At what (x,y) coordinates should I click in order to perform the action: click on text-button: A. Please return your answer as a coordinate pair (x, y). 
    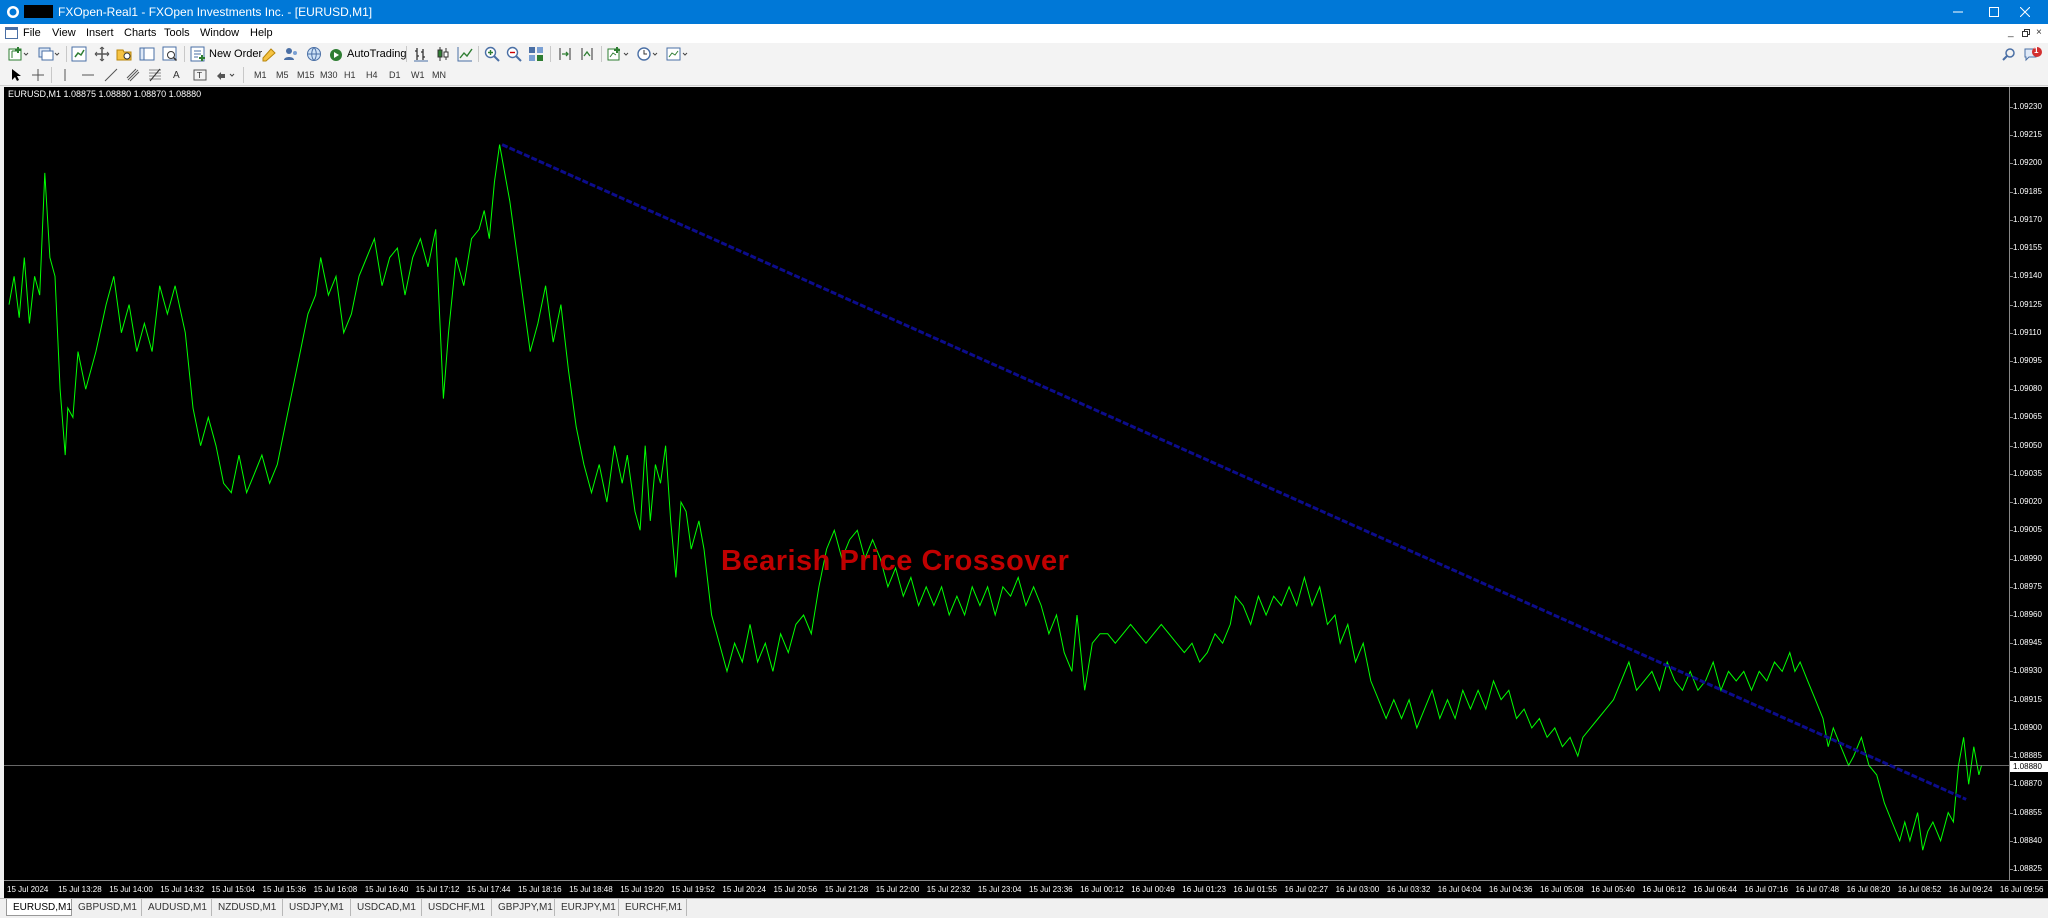
    Looking at the image, I should click on (176, 75).